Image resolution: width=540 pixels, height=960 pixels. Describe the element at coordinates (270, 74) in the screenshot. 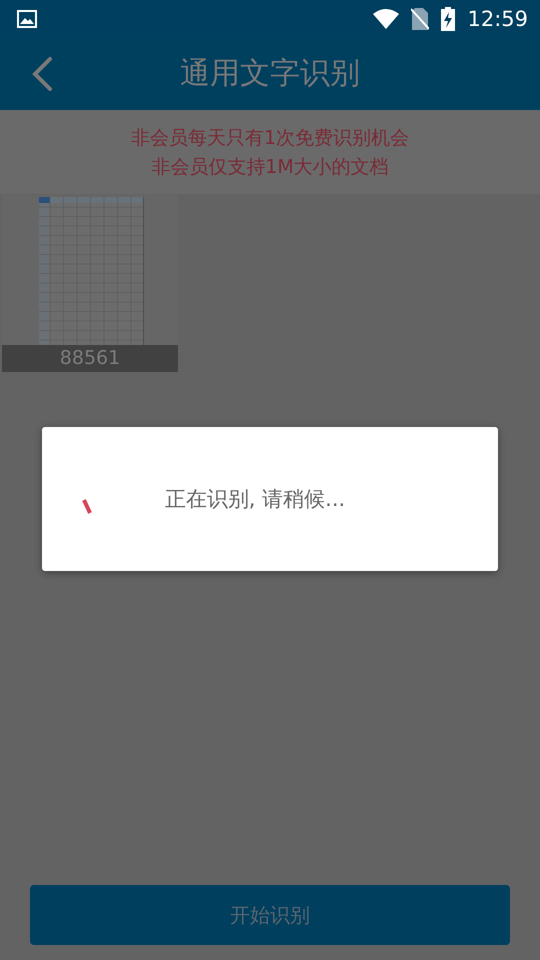

I see `screen-title: 通用文字识别` at that location.